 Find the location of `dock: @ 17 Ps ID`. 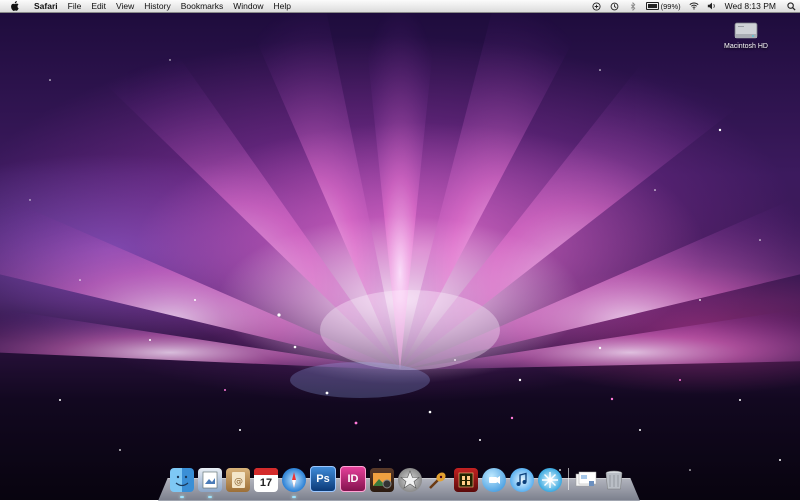

dock: @ 17 Ps ID is located at coordinates (400, 480).